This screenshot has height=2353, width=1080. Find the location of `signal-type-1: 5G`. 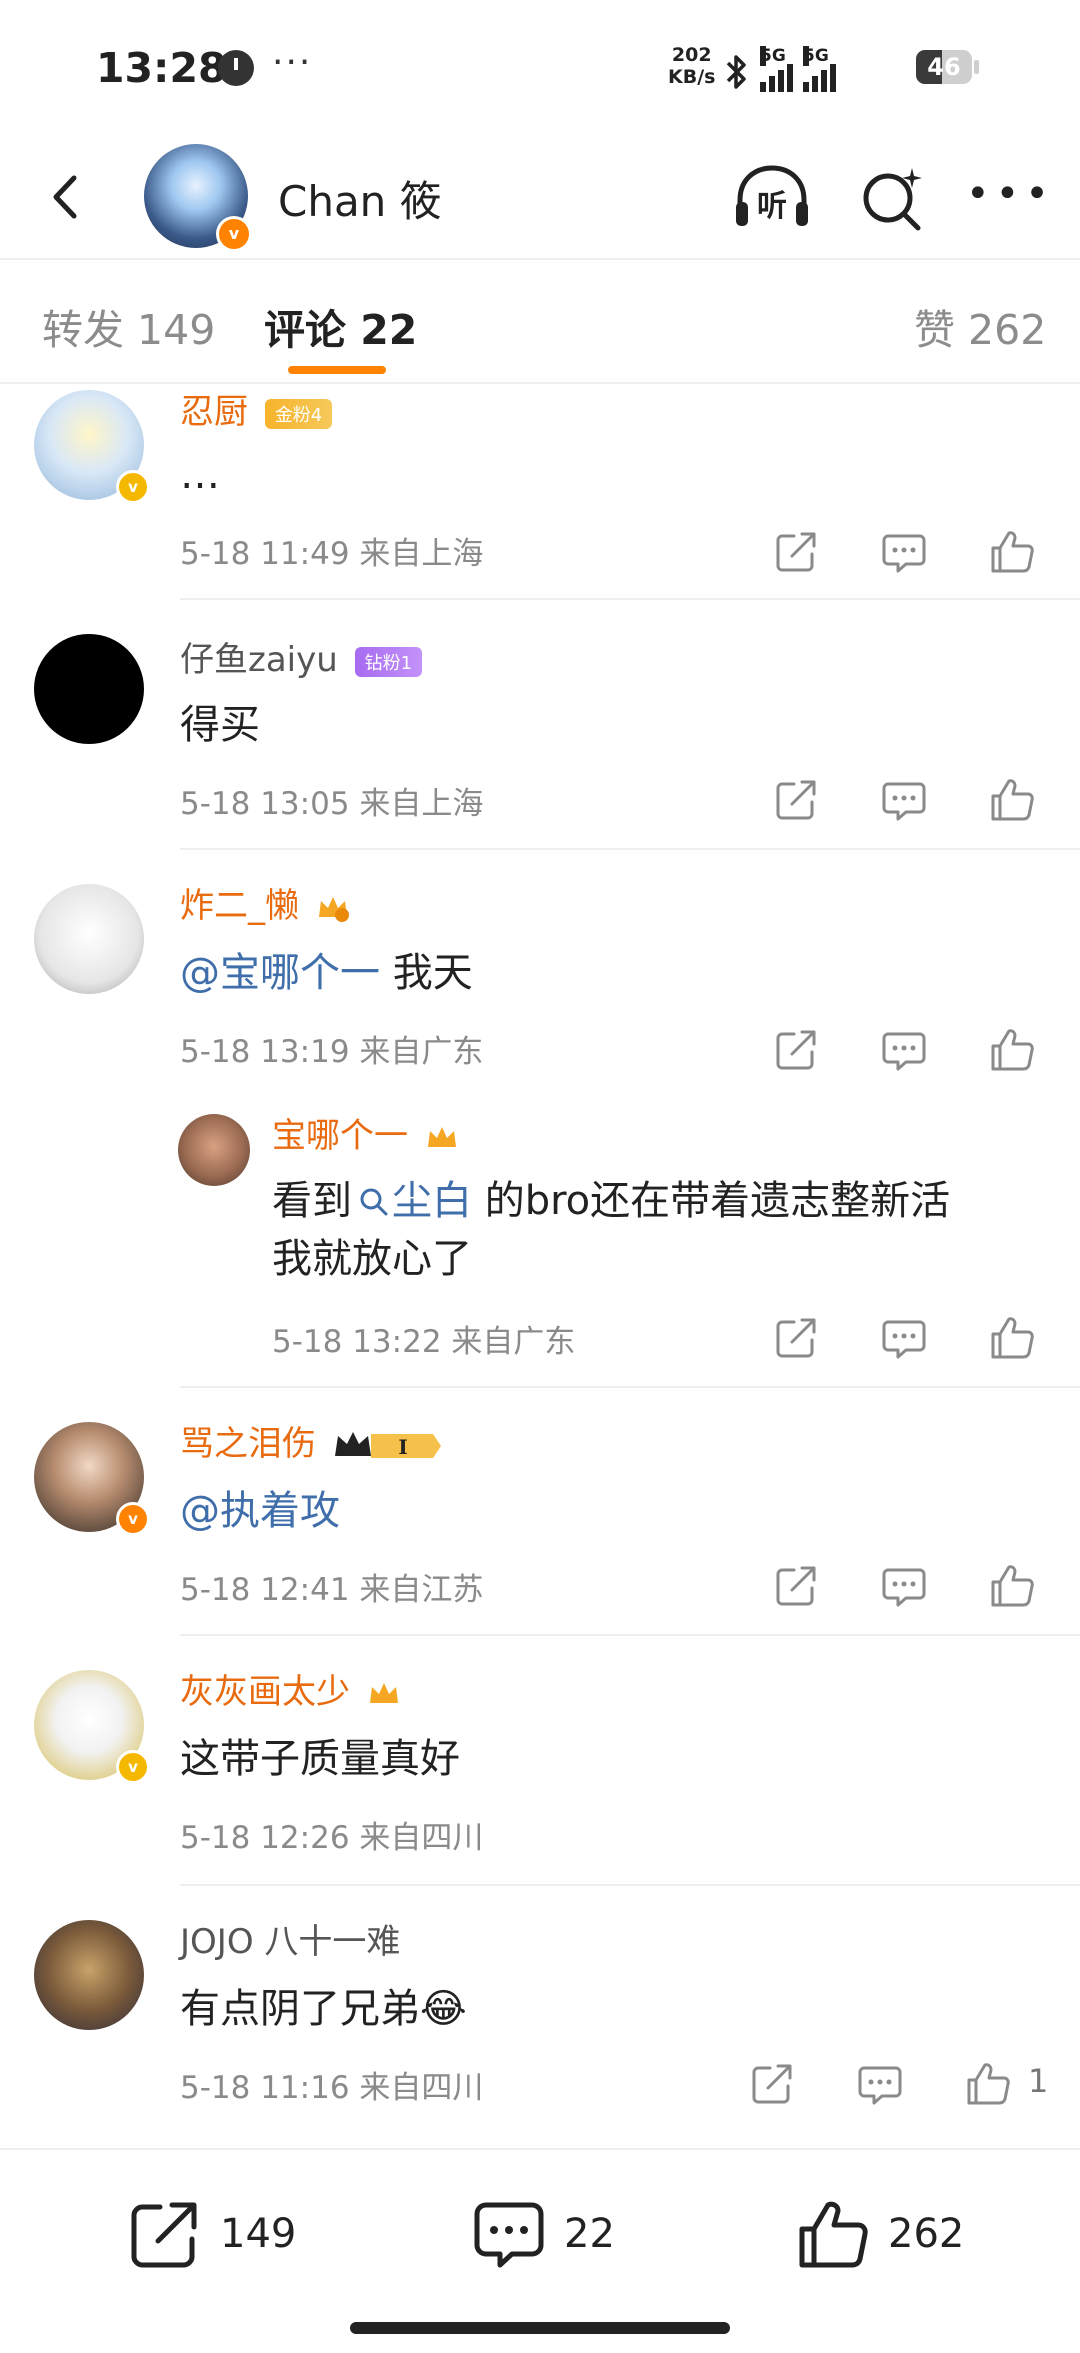

signal-type-1: 5G is located at coordinates (773, 56).